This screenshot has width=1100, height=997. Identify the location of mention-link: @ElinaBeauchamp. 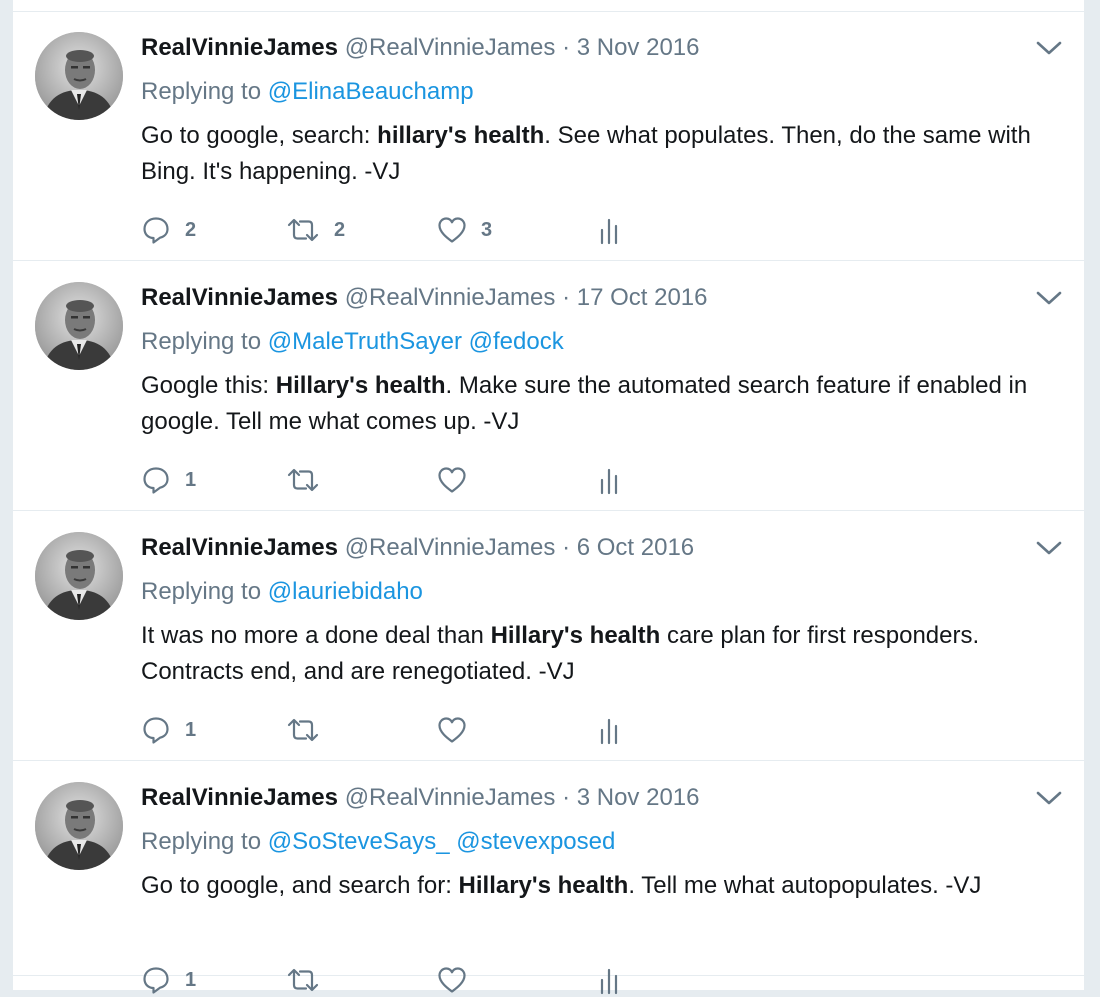
(371, 91).